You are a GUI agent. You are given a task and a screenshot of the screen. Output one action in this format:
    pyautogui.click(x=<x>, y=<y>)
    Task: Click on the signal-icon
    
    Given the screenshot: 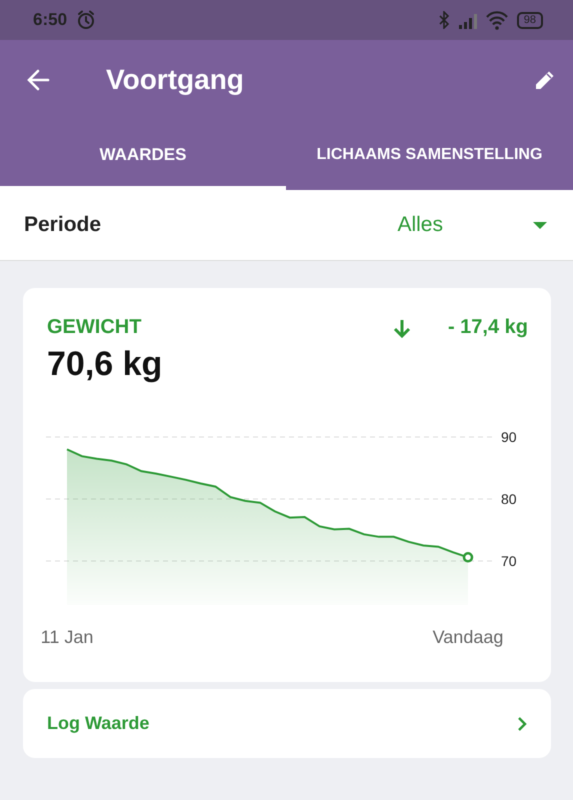 What is the action you would take?
    pyautogui.click(x=467, y=20)
    